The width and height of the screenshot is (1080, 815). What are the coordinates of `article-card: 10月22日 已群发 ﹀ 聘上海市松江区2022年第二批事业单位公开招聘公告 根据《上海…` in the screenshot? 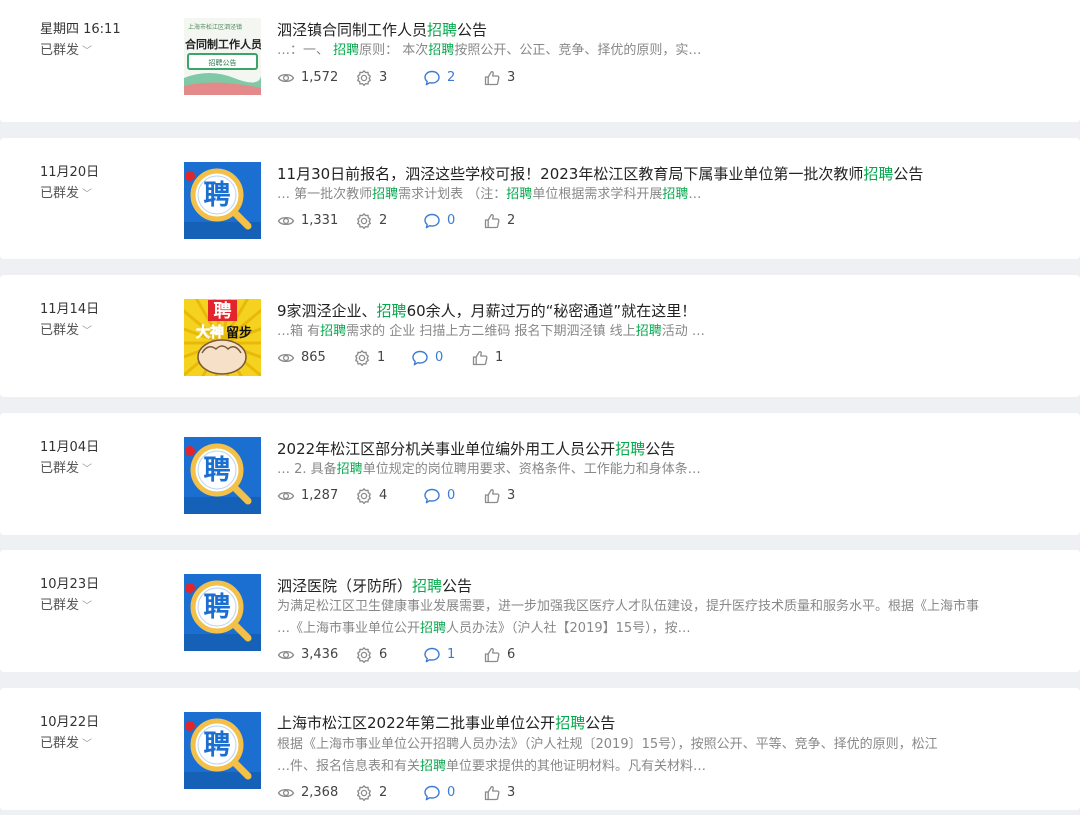 It's located at (540, 749).